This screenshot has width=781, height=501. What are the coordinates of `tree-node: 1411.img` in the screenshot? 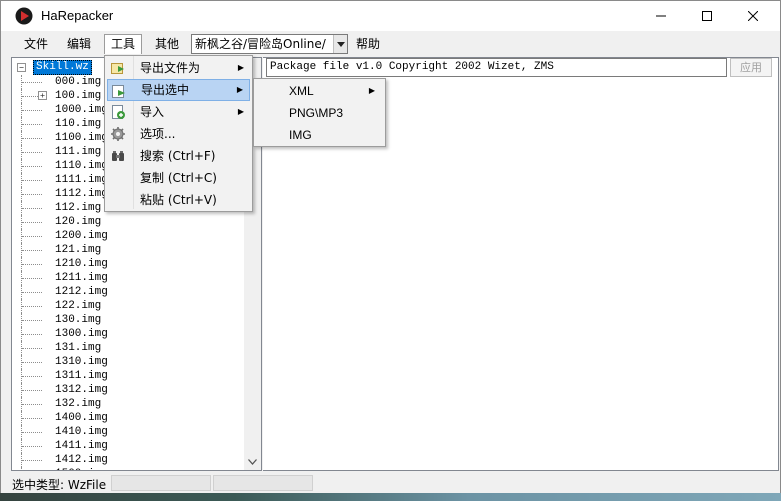 It's located at (136, 446).